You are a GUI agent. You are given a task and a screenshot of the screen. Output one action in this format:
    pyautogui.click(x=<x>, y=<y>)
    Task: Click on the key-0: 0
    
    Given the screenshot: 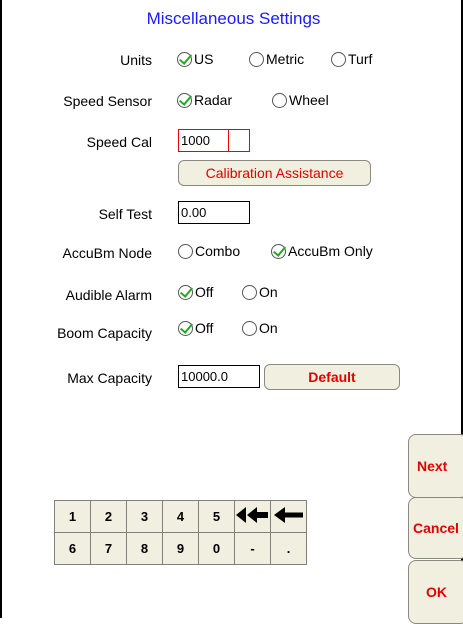 What is the action you would take?
    pyautogui.click(x=216, y=548)
    